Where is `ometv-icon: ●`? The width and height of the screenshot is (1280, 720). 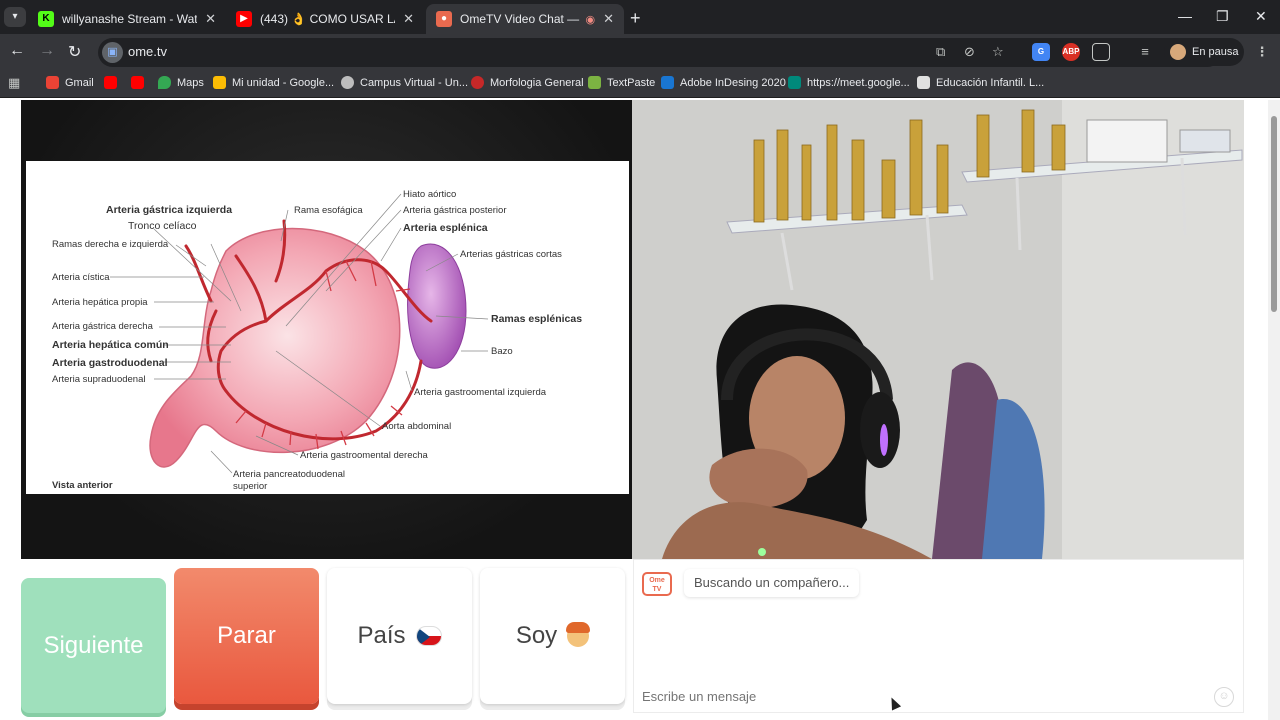
ometv-icon: ● is located at coordinates (444, 19).